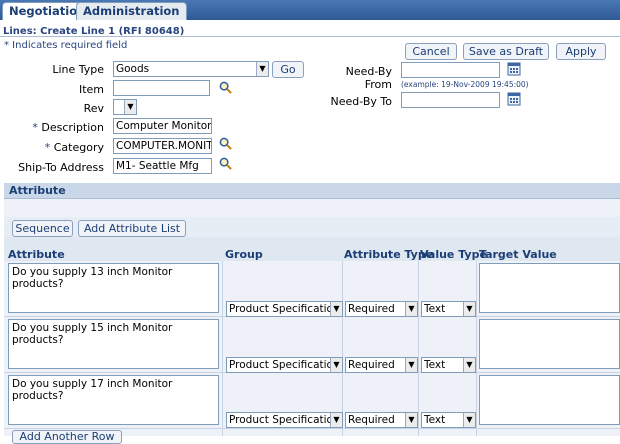 Image resolution: width=620 pixels, height=444 pixels. I want to click on column-header-group: Group, so click(244, 254).